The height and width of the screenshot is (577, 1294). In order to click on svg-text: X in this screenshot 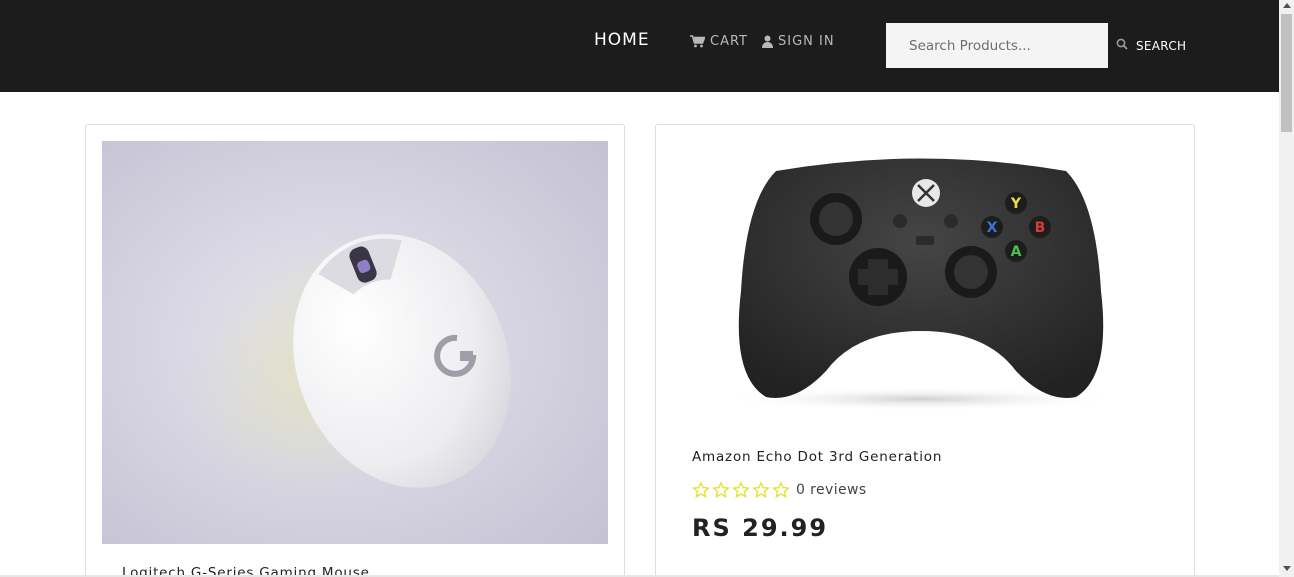, I will do `click(992, 228)`.